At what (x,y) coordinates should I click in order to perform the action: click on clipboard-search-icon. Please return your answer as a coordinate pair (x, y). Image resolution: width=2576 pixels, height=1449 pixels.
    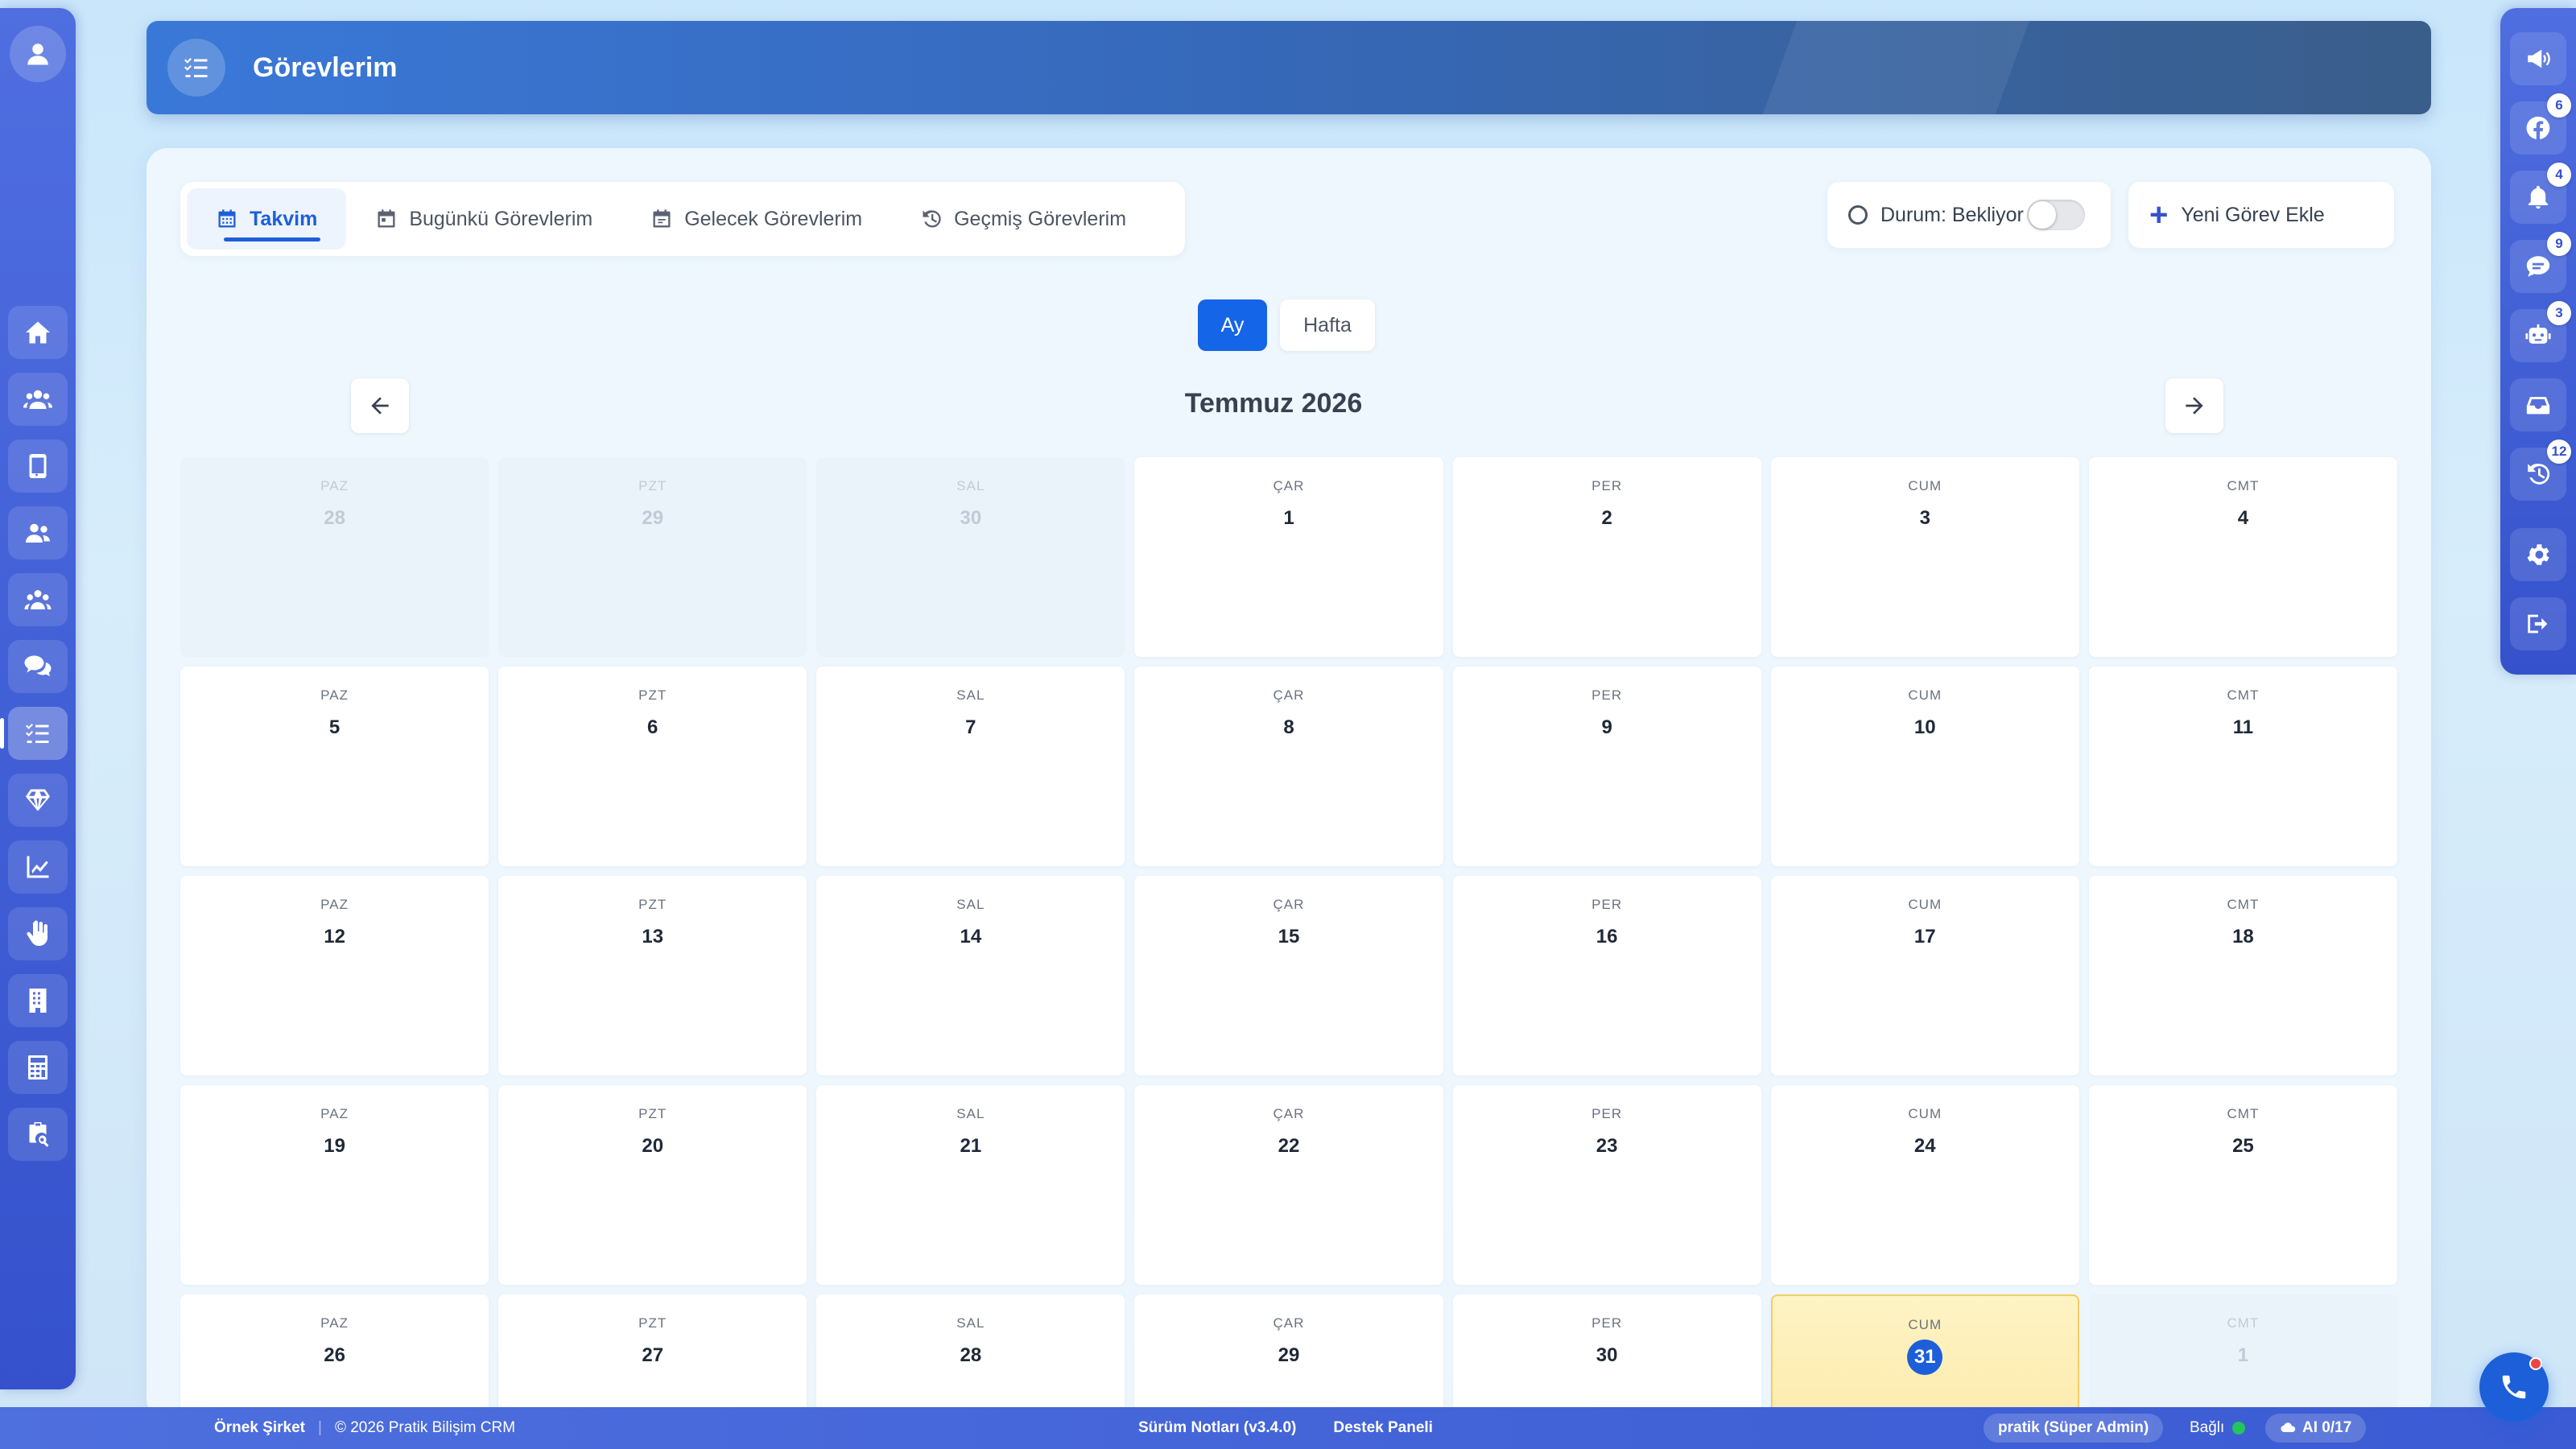
    Looking at the image, I should click on (39, 1134).